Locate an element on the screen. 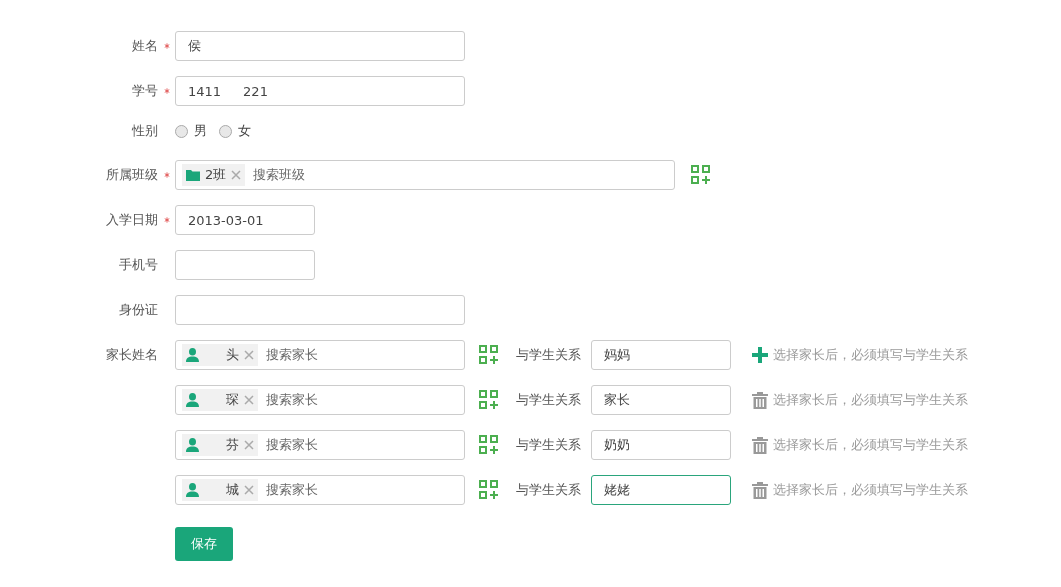 The width and height of the screenshot is (1061, 587). tag-label: 2班 is located at coordinates (216, 175).